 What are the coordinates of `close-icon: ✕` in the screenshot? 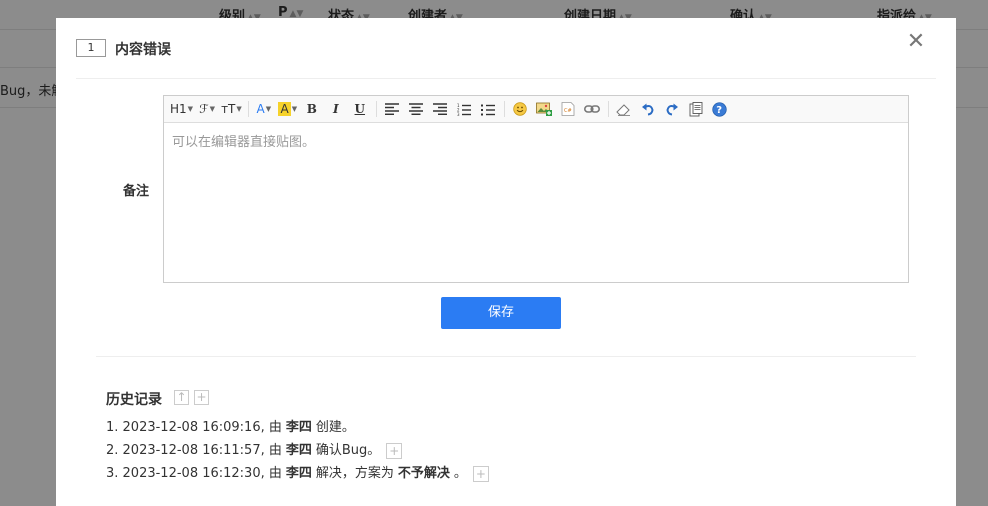 It's located at (916, 42).